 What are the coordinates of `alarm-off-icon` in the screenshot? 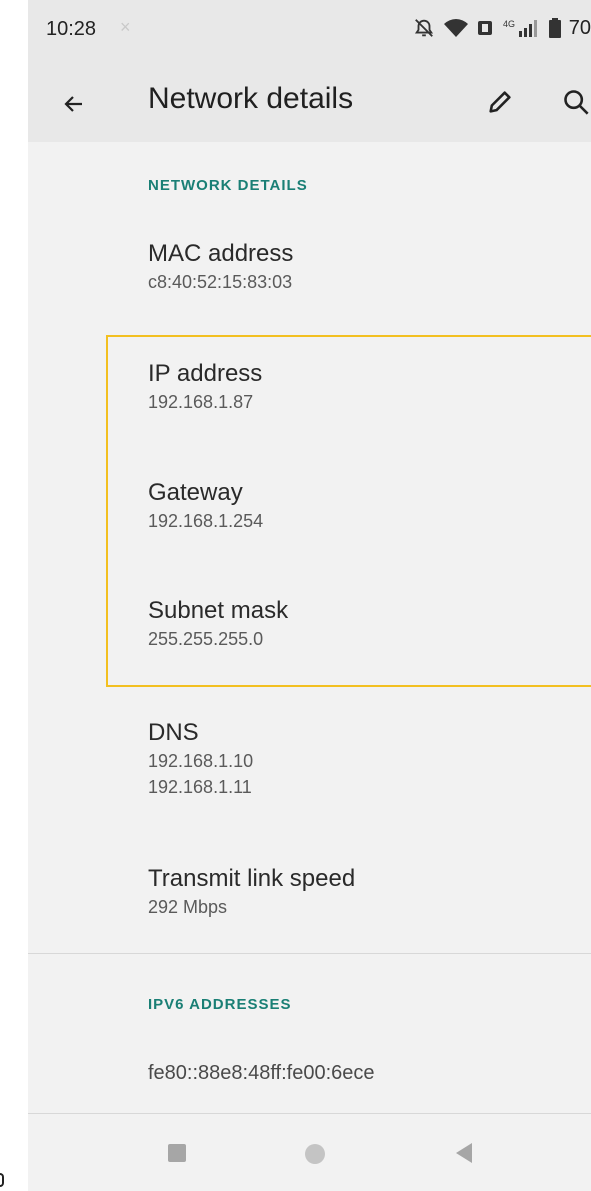 It's located at (423, 28).